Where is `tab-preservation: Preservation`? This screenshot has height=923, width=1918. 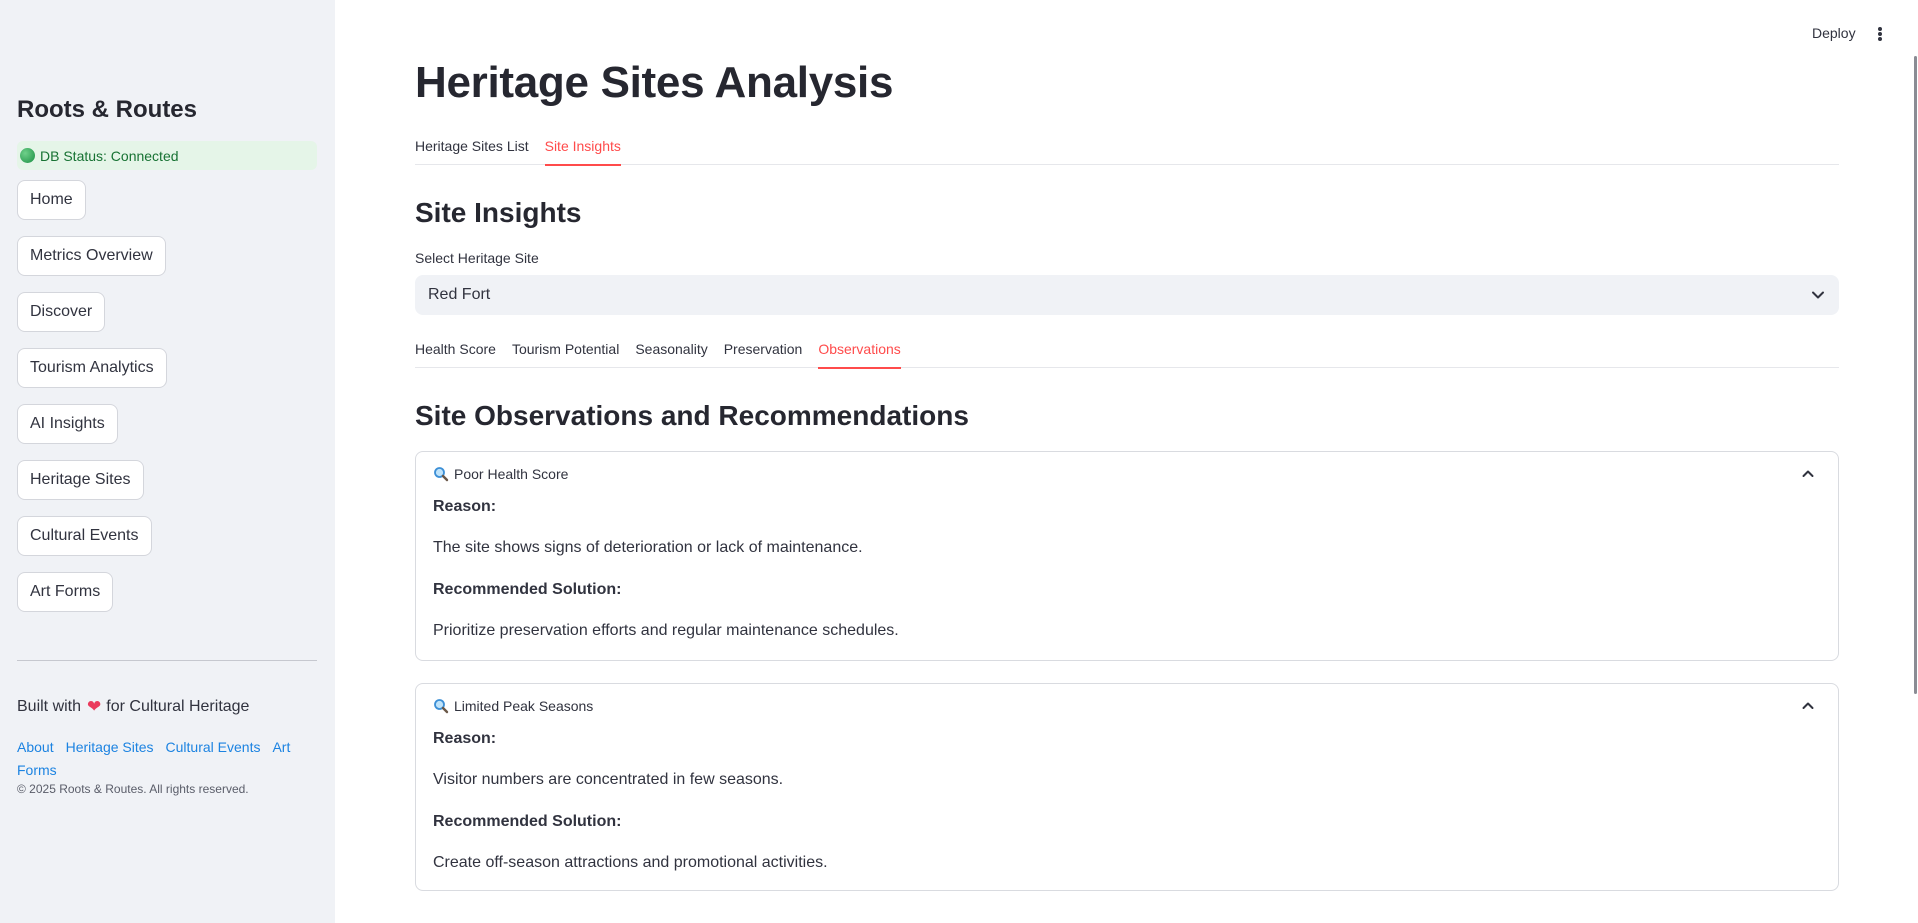 tab-preservation: Preservation is located at coordinates (763, 354).